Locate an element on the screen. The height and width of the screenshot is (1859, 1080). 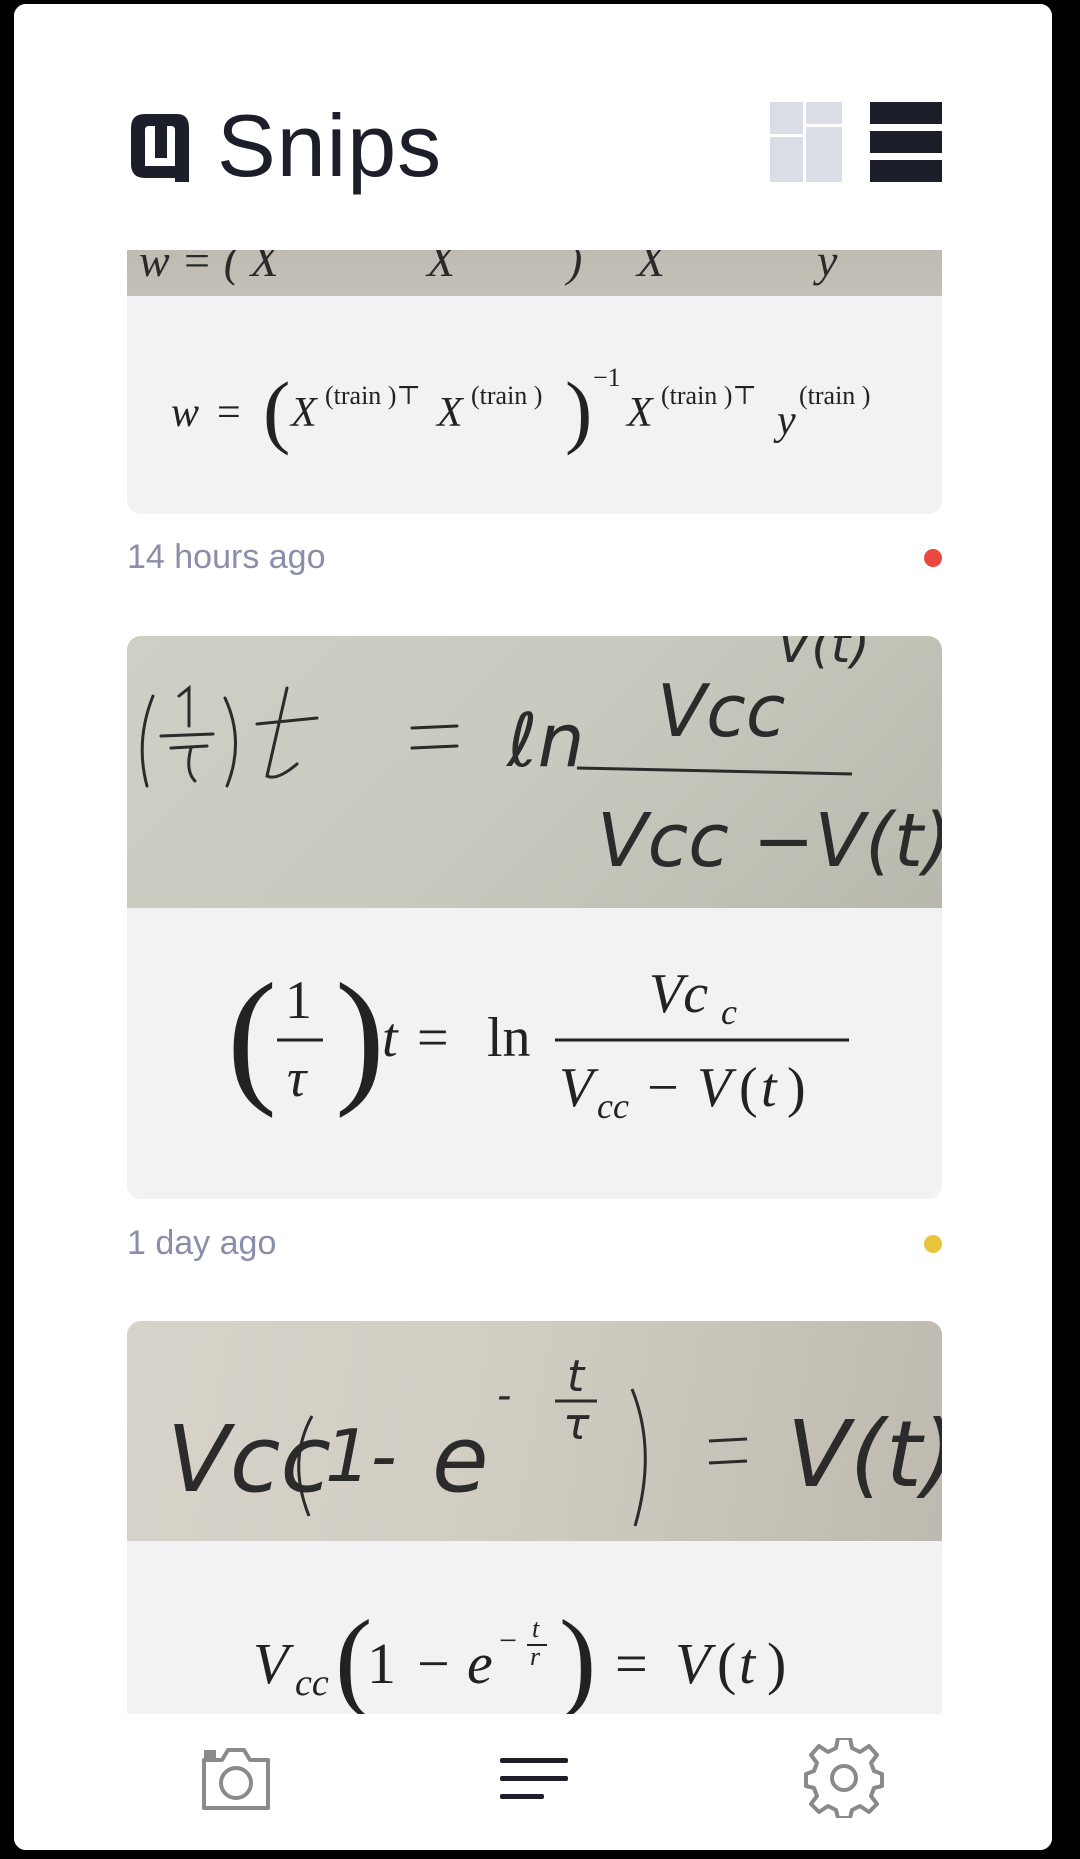
equation-vcc-exp: V cc ( 1 − e − t r ) = V ( t ) is located at coordinates (519, 1660).